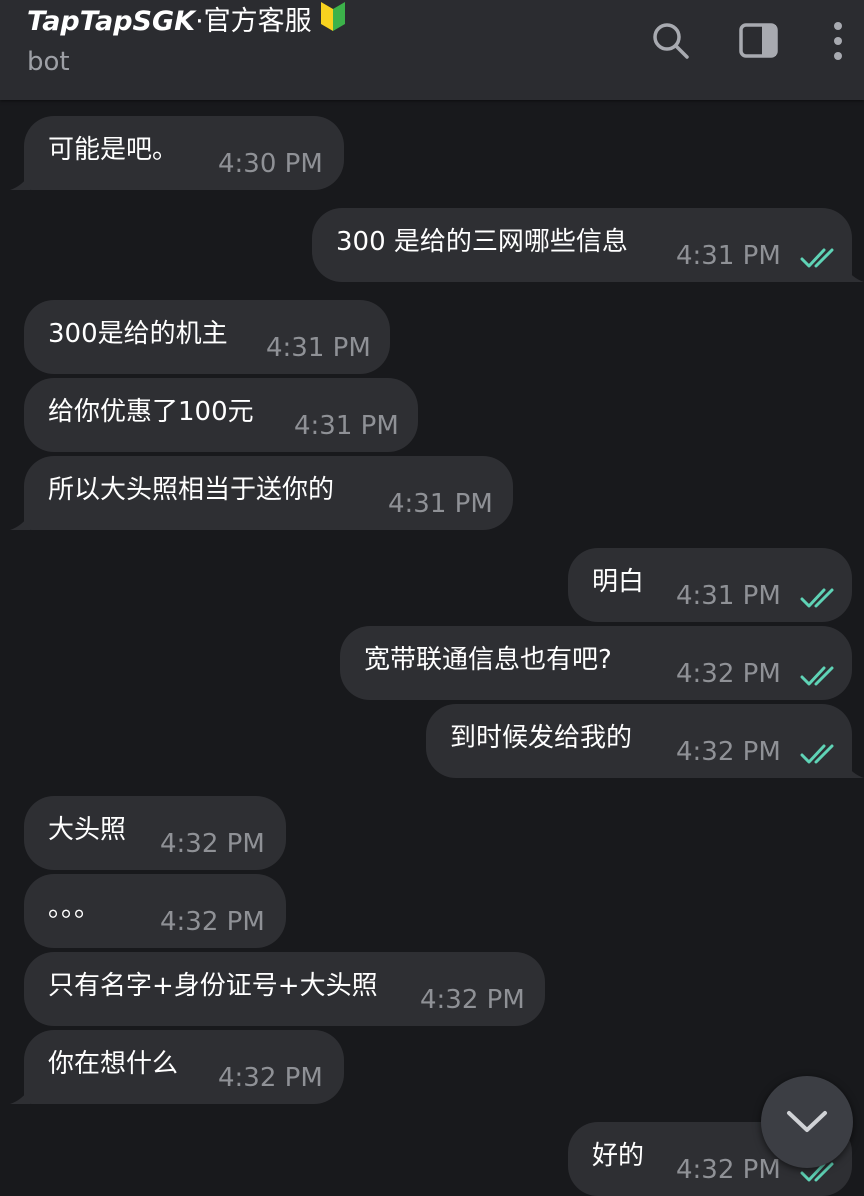  Describe the element at coordinates (74, 908) in the screenshot. I see `message-text: 。。。` at that location.